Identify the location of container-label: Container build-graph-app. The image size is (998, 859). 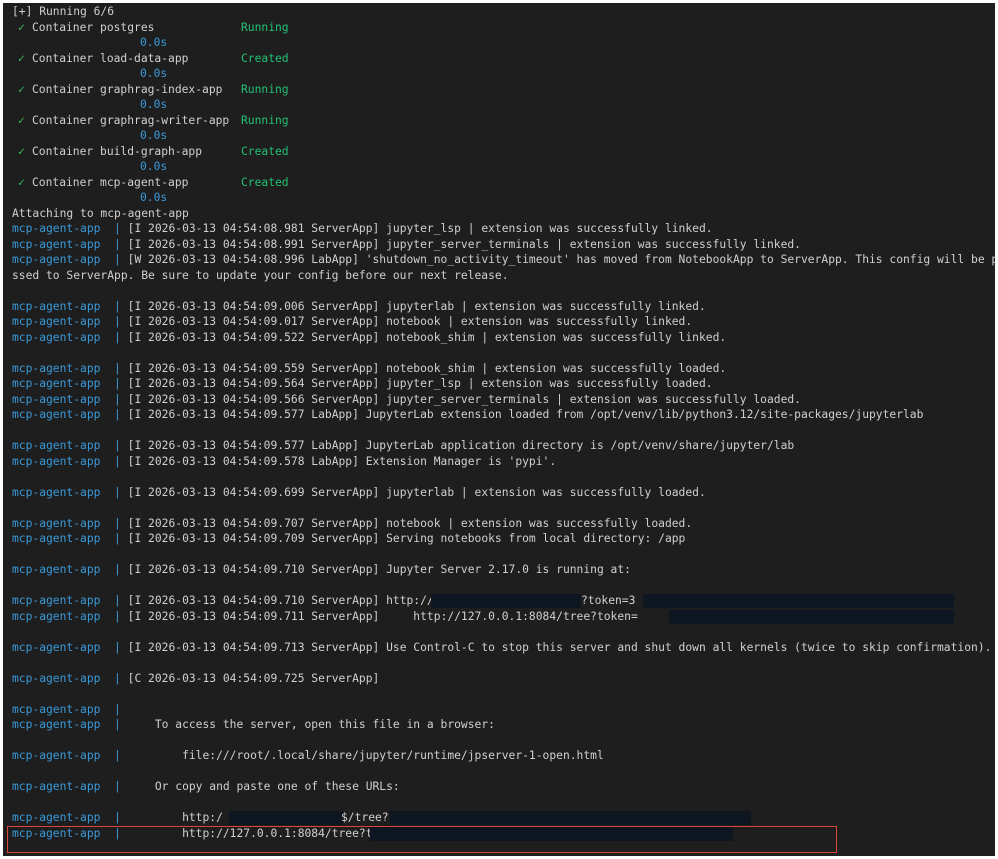
(117, 151).